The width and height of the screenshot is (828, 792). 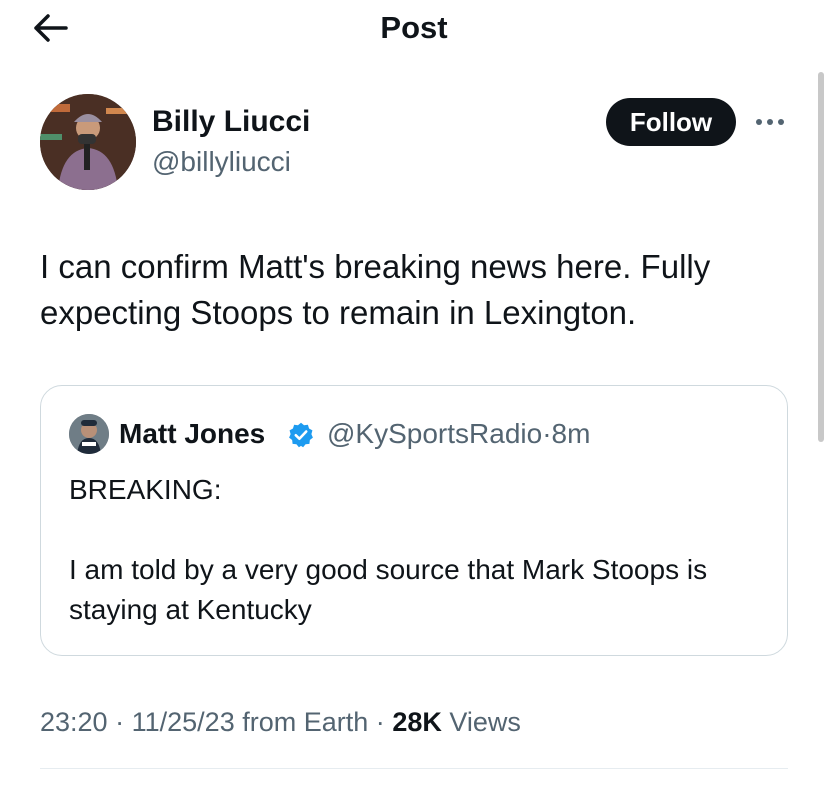 I want to click on follow-button: Follow, so click(x=671, y=122).